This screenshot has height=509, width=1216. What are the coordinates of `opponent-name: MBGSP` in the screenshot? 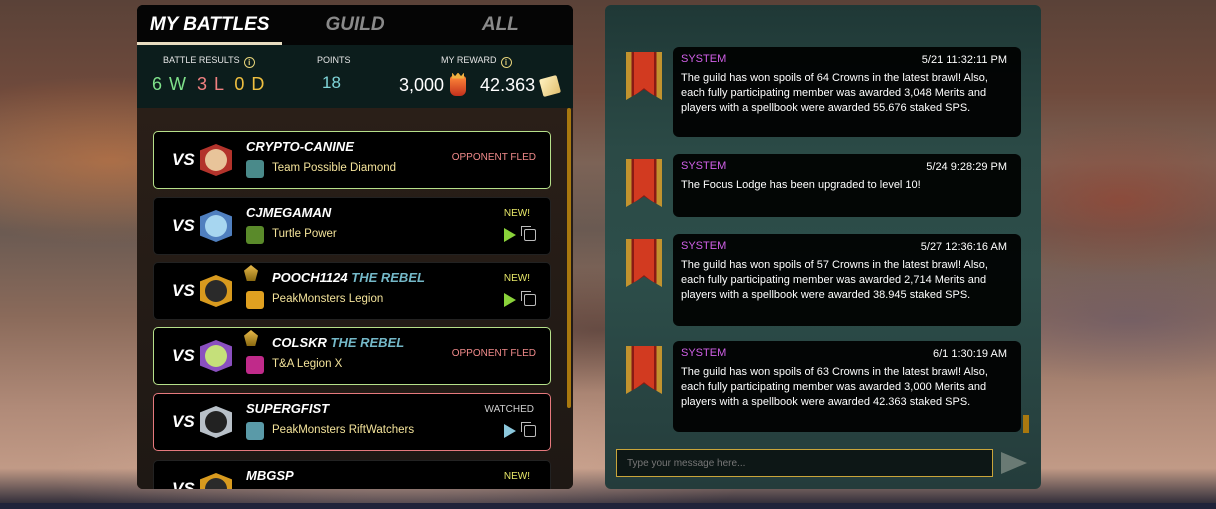 It's located at (270, 475).